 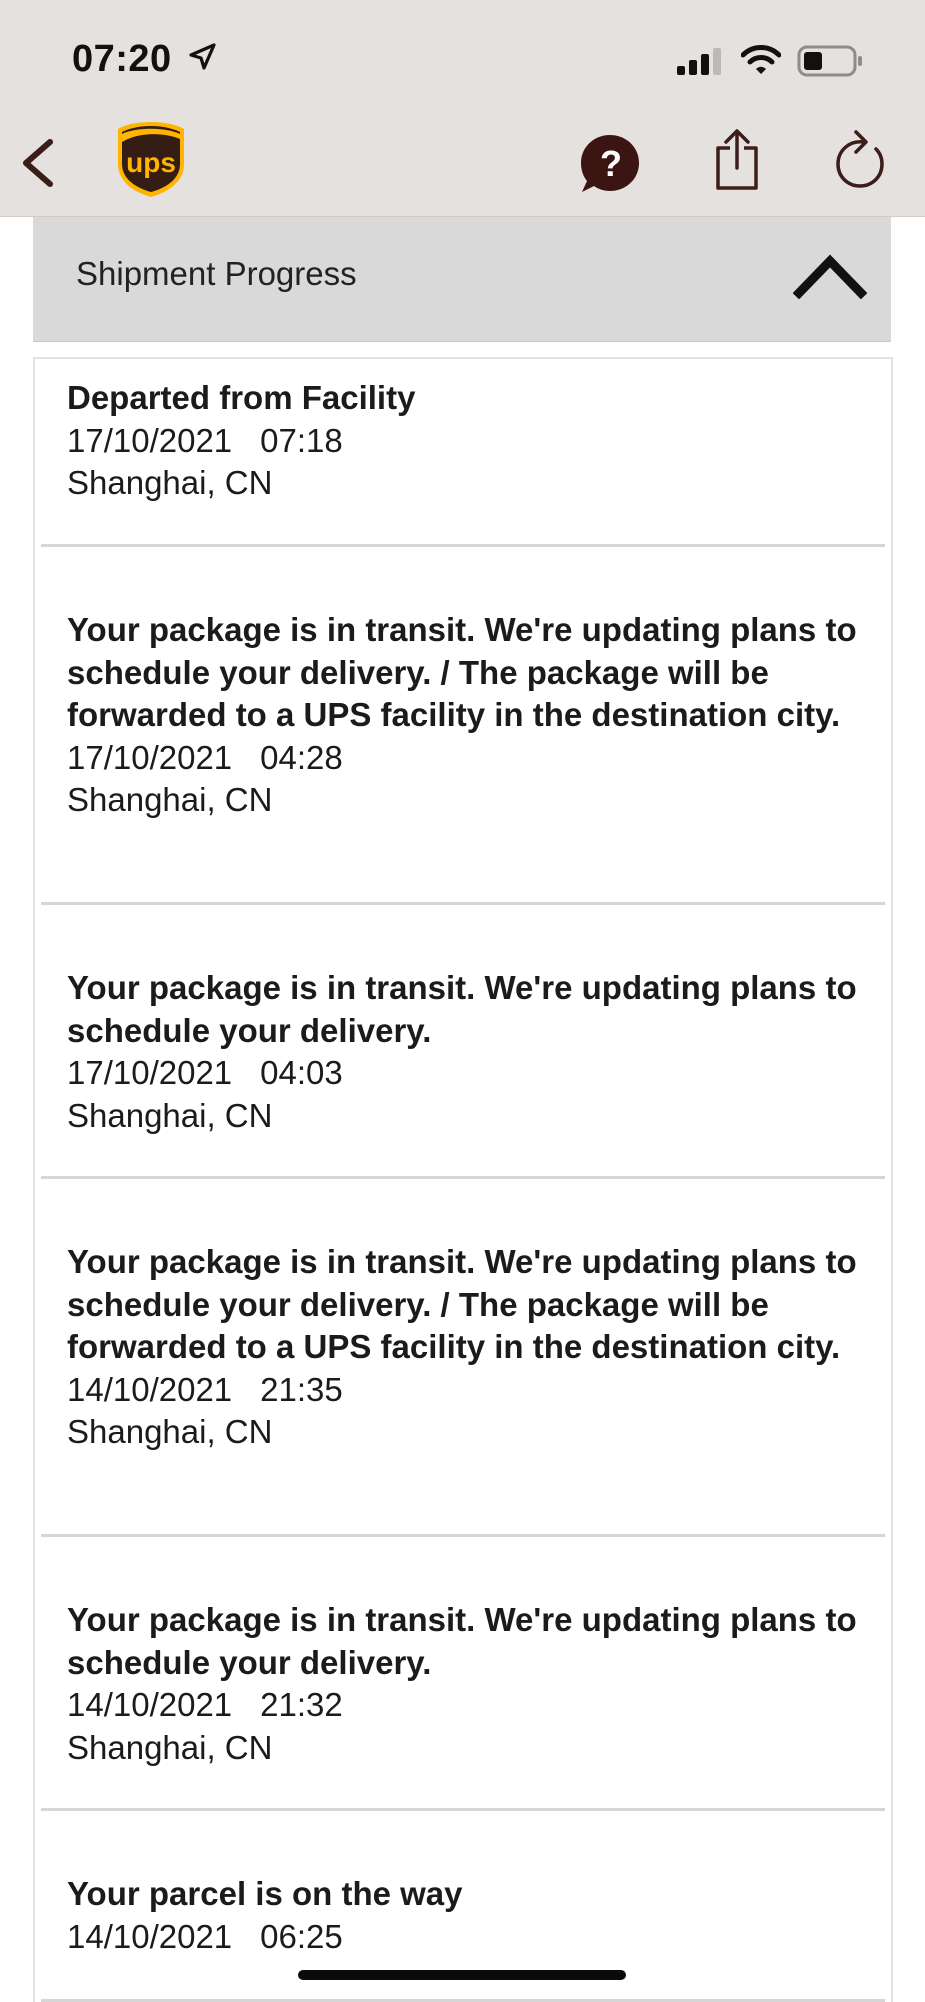 What do you see at coordinates (301, 1936) in the screenshot?
I see `event-time: 06:25` at bounding box center [301, 1936].